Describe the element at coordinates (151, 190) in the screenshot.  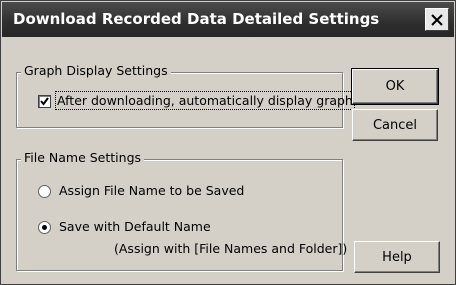
I see `assign-file-name-label: Assign File Name to be Saved` at that location.